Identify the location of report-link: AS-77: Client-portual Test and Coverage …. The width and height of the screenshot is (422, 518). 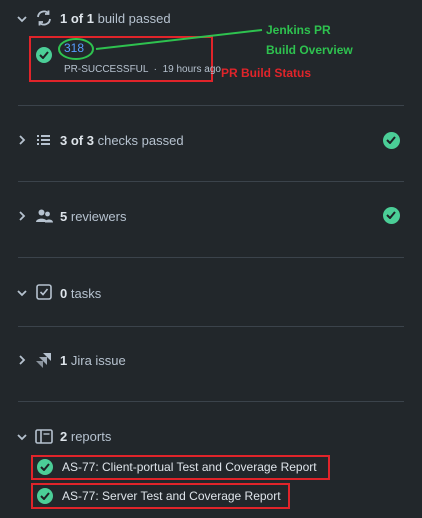
(189, 467).